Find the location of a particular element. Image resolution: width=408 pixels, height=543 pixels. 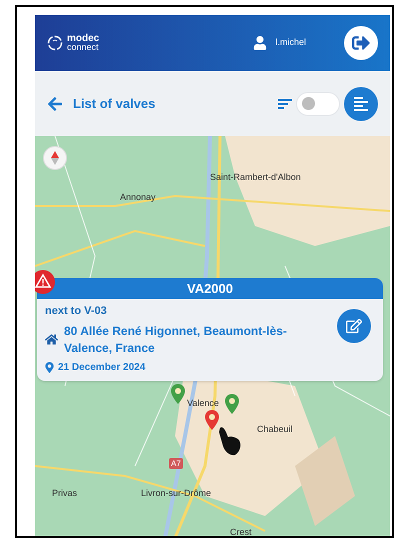

valve-title: VA2000 is located at coordinates (209, 289).